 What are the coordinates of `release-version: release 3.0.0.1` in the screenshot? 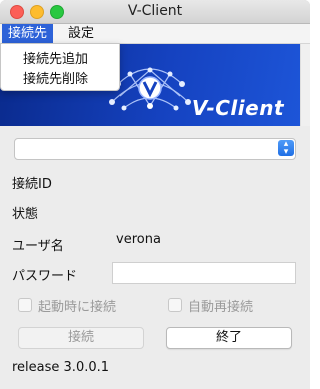 It's located at (61, 367).